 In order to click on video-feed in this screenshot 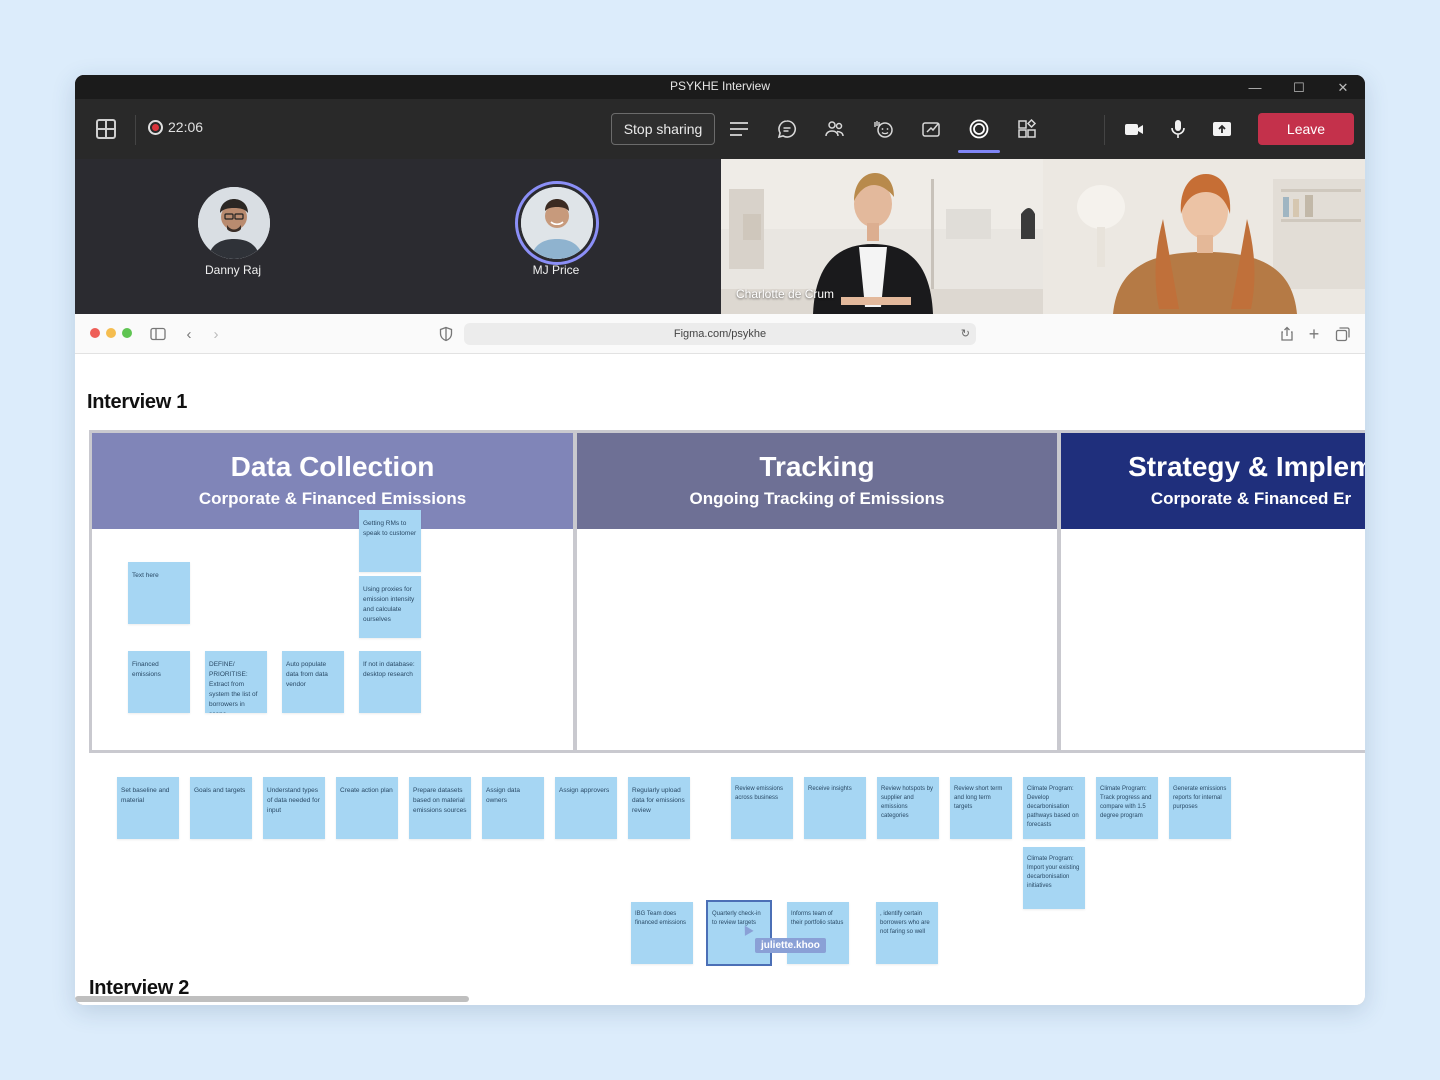, I will do `click(1204, 236)`.